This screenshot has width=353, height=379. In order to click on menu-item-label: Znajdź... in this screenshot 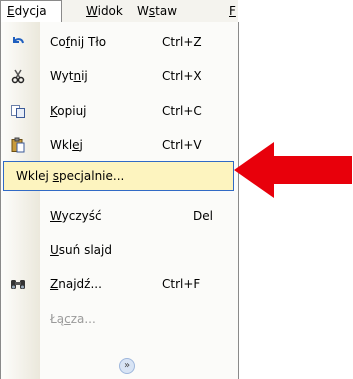, I will do `click(76, 284)`.